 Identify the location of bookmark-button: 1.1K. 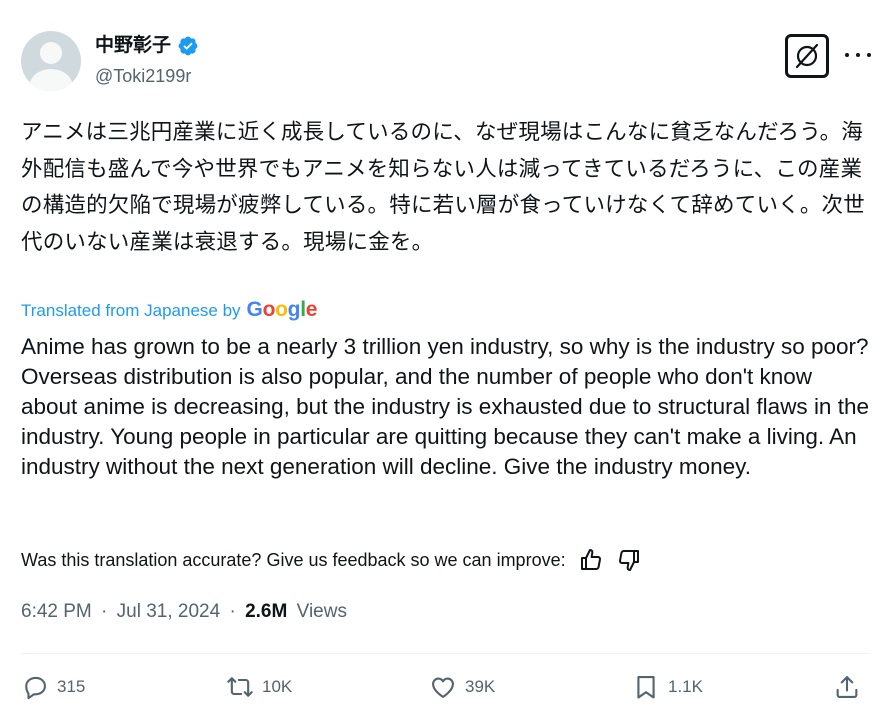
(667, 687).